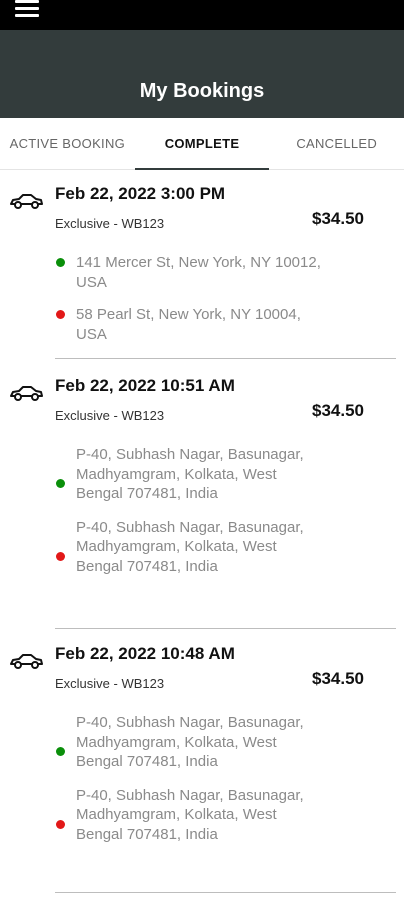  What do you see at coordinates (67, 143) in the screenshot?
I see `tab-active-booking: ACTIVE BOOKING` at bounding box center [67, 143].